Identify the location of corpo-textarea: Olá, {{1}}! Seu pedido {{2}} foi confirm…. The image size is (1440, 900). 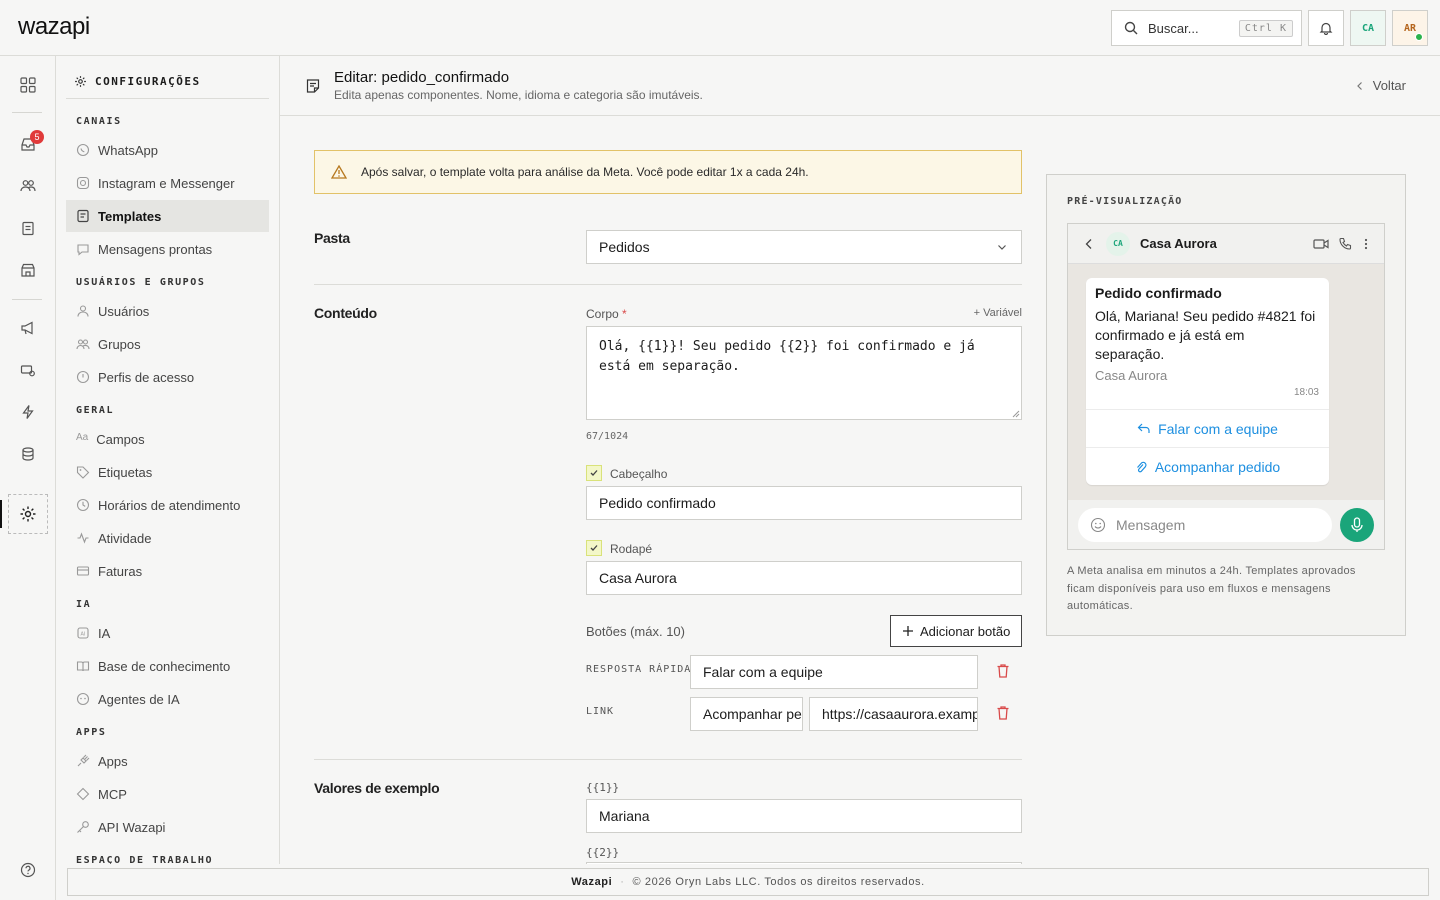
(804, 373).